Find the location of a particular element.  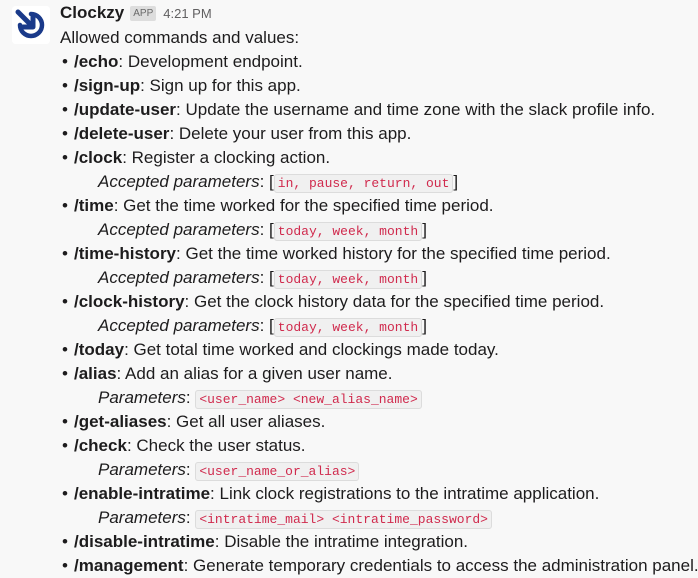

command-item: • /echo: Development endpoint. is located at coordinates (379, 62).